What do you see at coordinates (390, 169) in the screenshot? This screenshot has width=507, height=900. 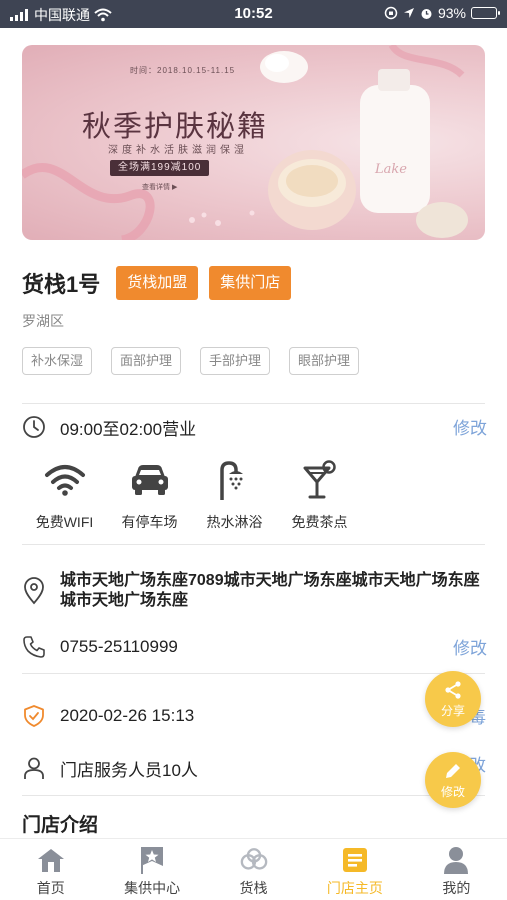 I see `bottle-label: Lake` at bounding box center [390, 169].